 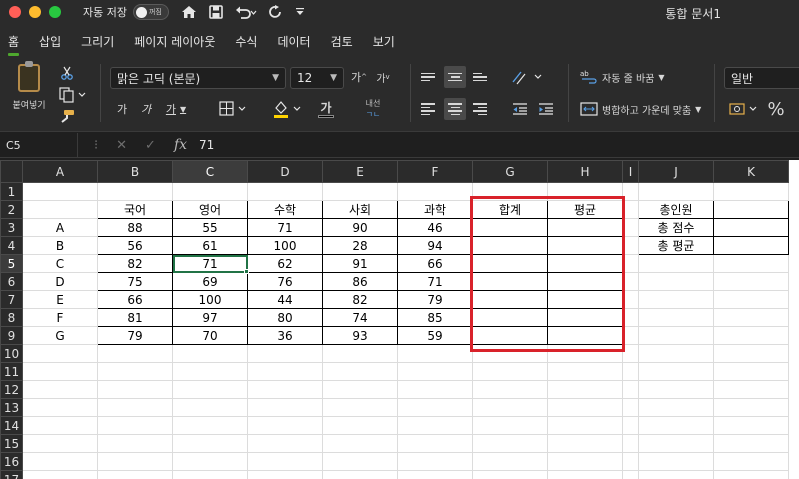 What do you see at coordinates (11, 209) in the screenshot?
I see `row-header-2: 2` at bounding box center [11, 209].